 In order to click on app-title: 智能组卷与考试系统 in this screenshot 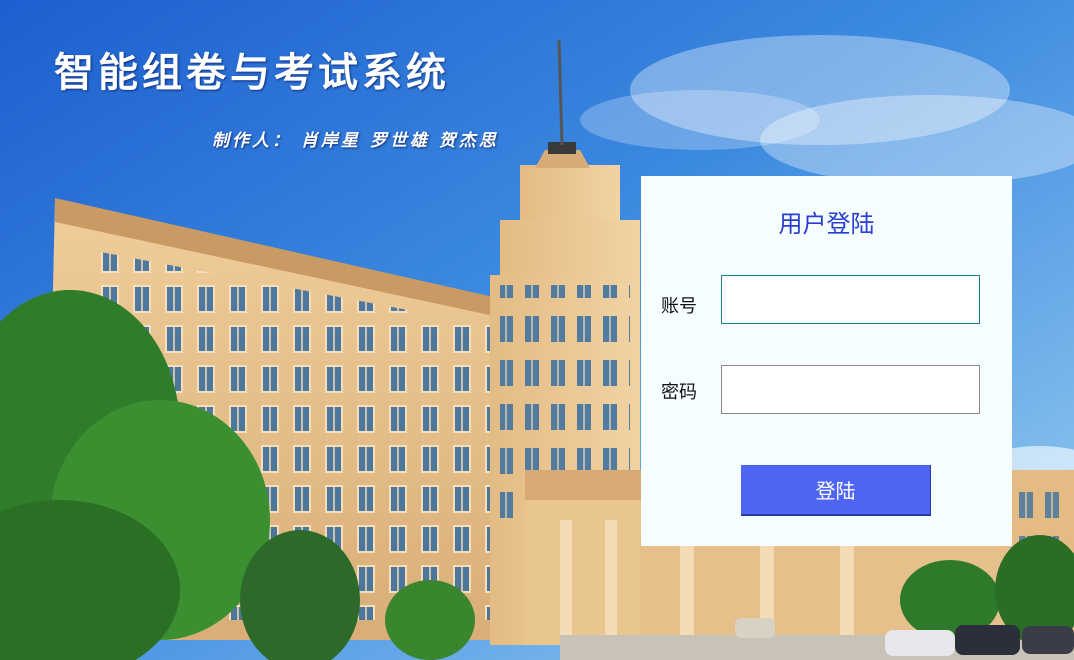, I will do `click(252, 72)`.